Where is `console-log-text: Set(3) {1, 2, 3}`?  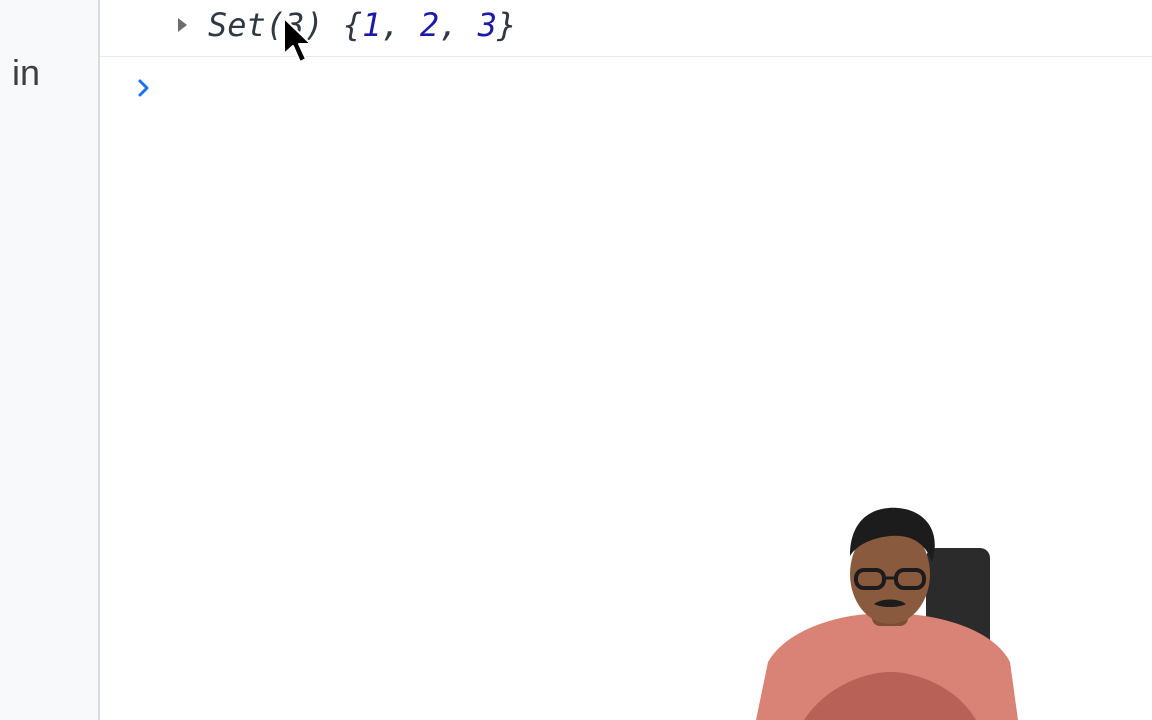 console-log-text: Set(3) {1, 2, 3} is located at coordinates (362, 25).